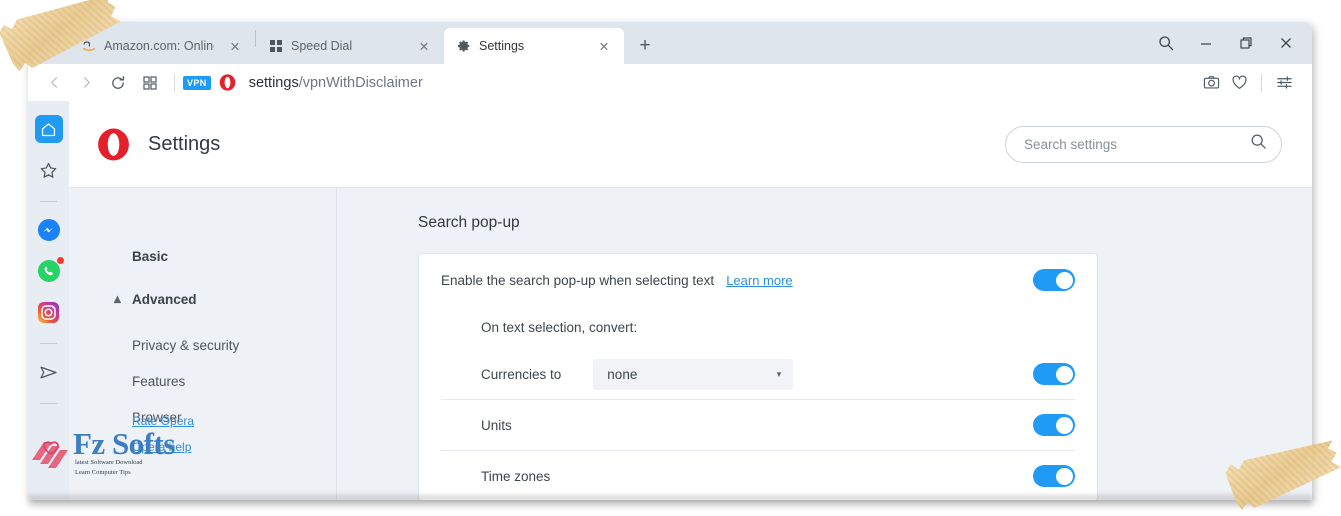 This screenshot has height=516, width=1341. Describe the element at coordinates (469, 222) in the screenshot. I see `section-title: Search pop-up` at that location.